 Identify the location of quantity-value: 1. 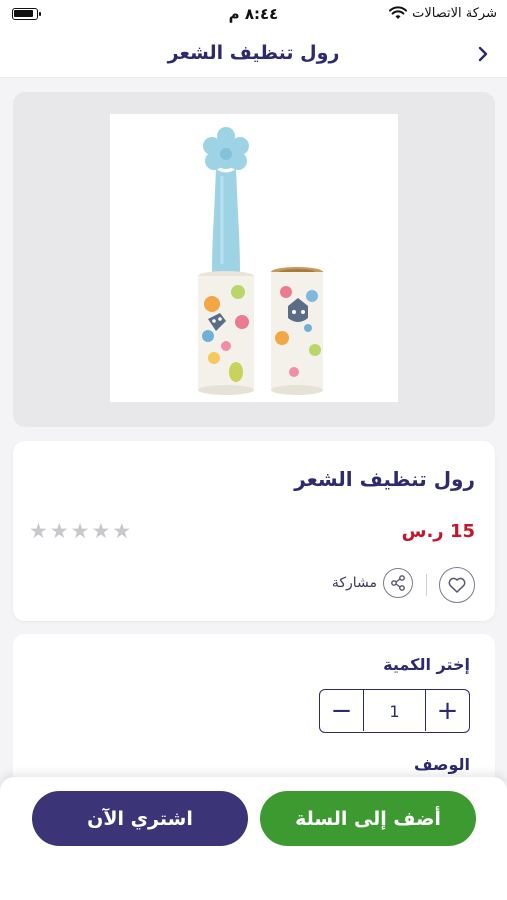
(394, 711).